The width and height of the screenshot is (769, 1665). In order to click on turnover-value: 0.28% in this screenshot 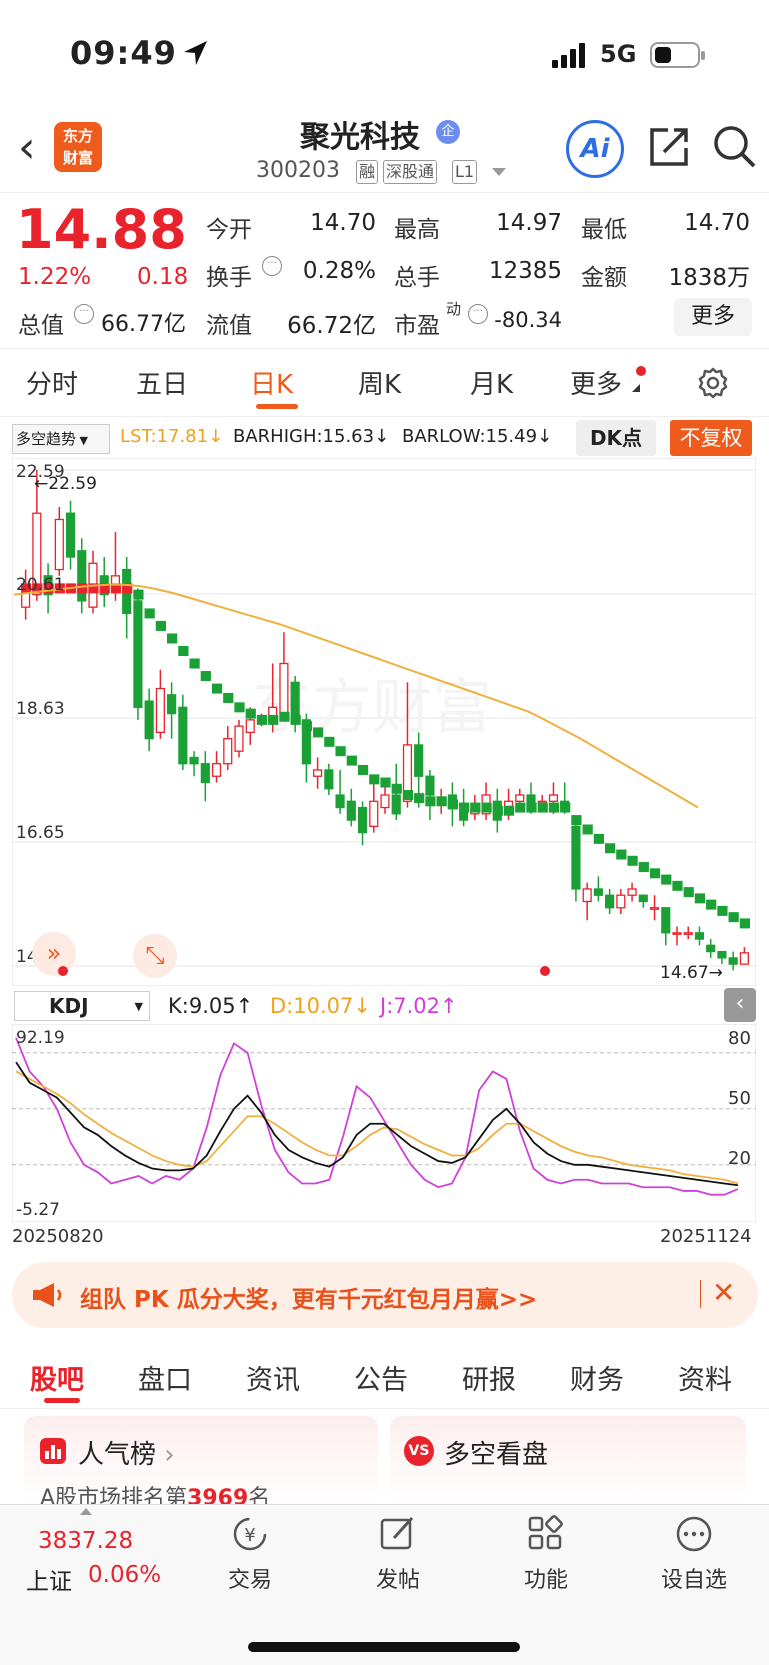, I will do `click(339, 271)`.